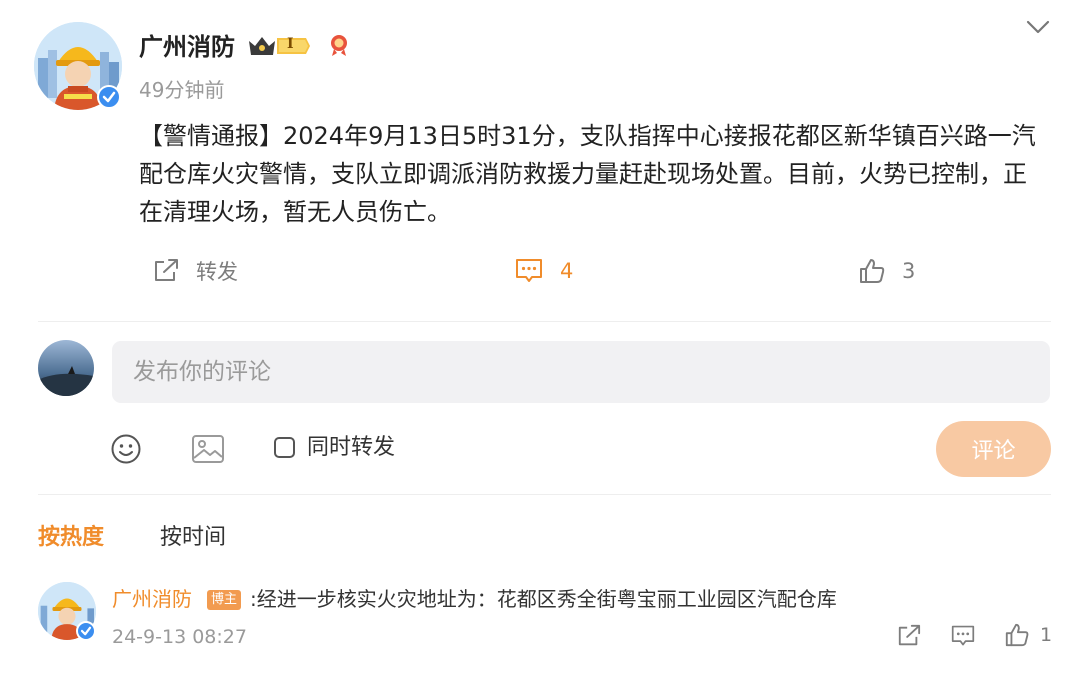  What do you see at coordinates (1038, 29) in the screenshot?
I see `chevron-down-icon` at bounding box center [1038, 29].